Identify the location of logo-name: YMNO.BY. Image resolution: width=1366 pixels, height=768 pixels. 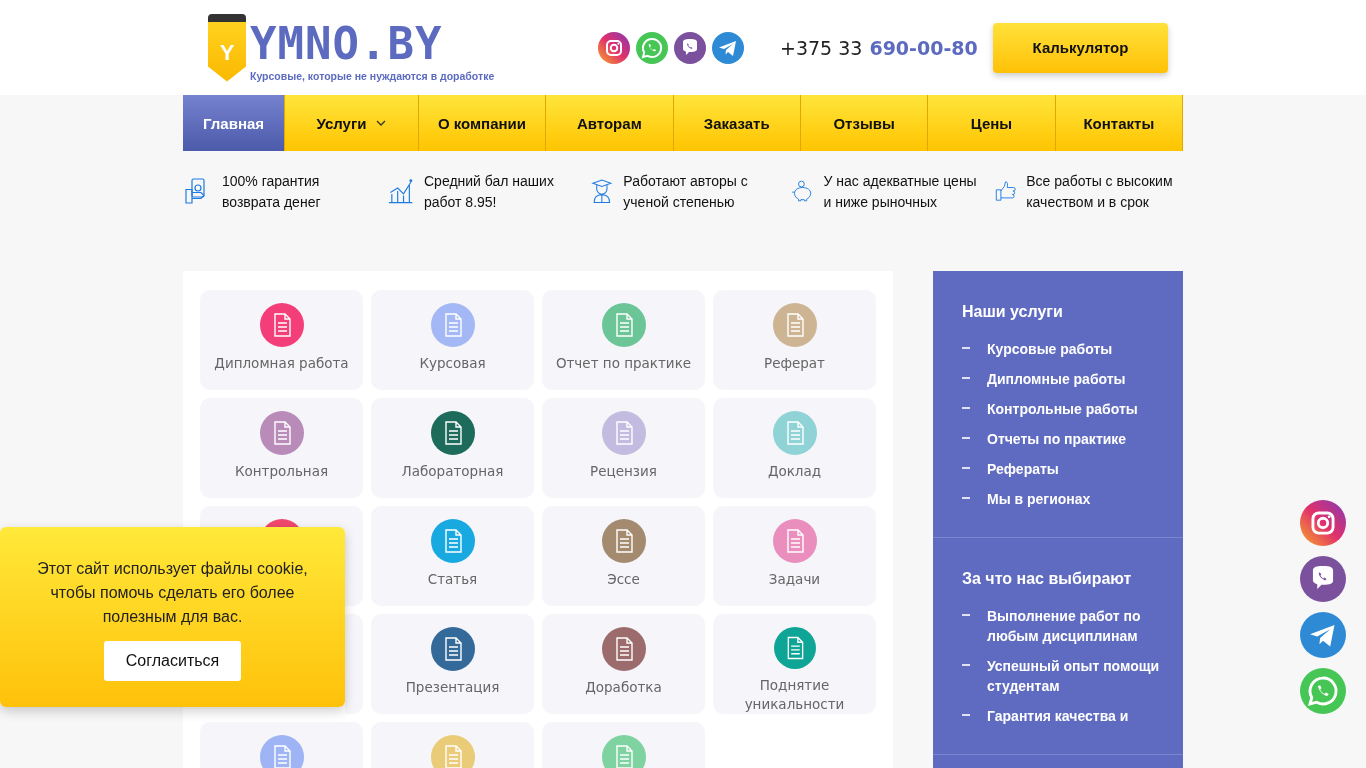
(347, 43).